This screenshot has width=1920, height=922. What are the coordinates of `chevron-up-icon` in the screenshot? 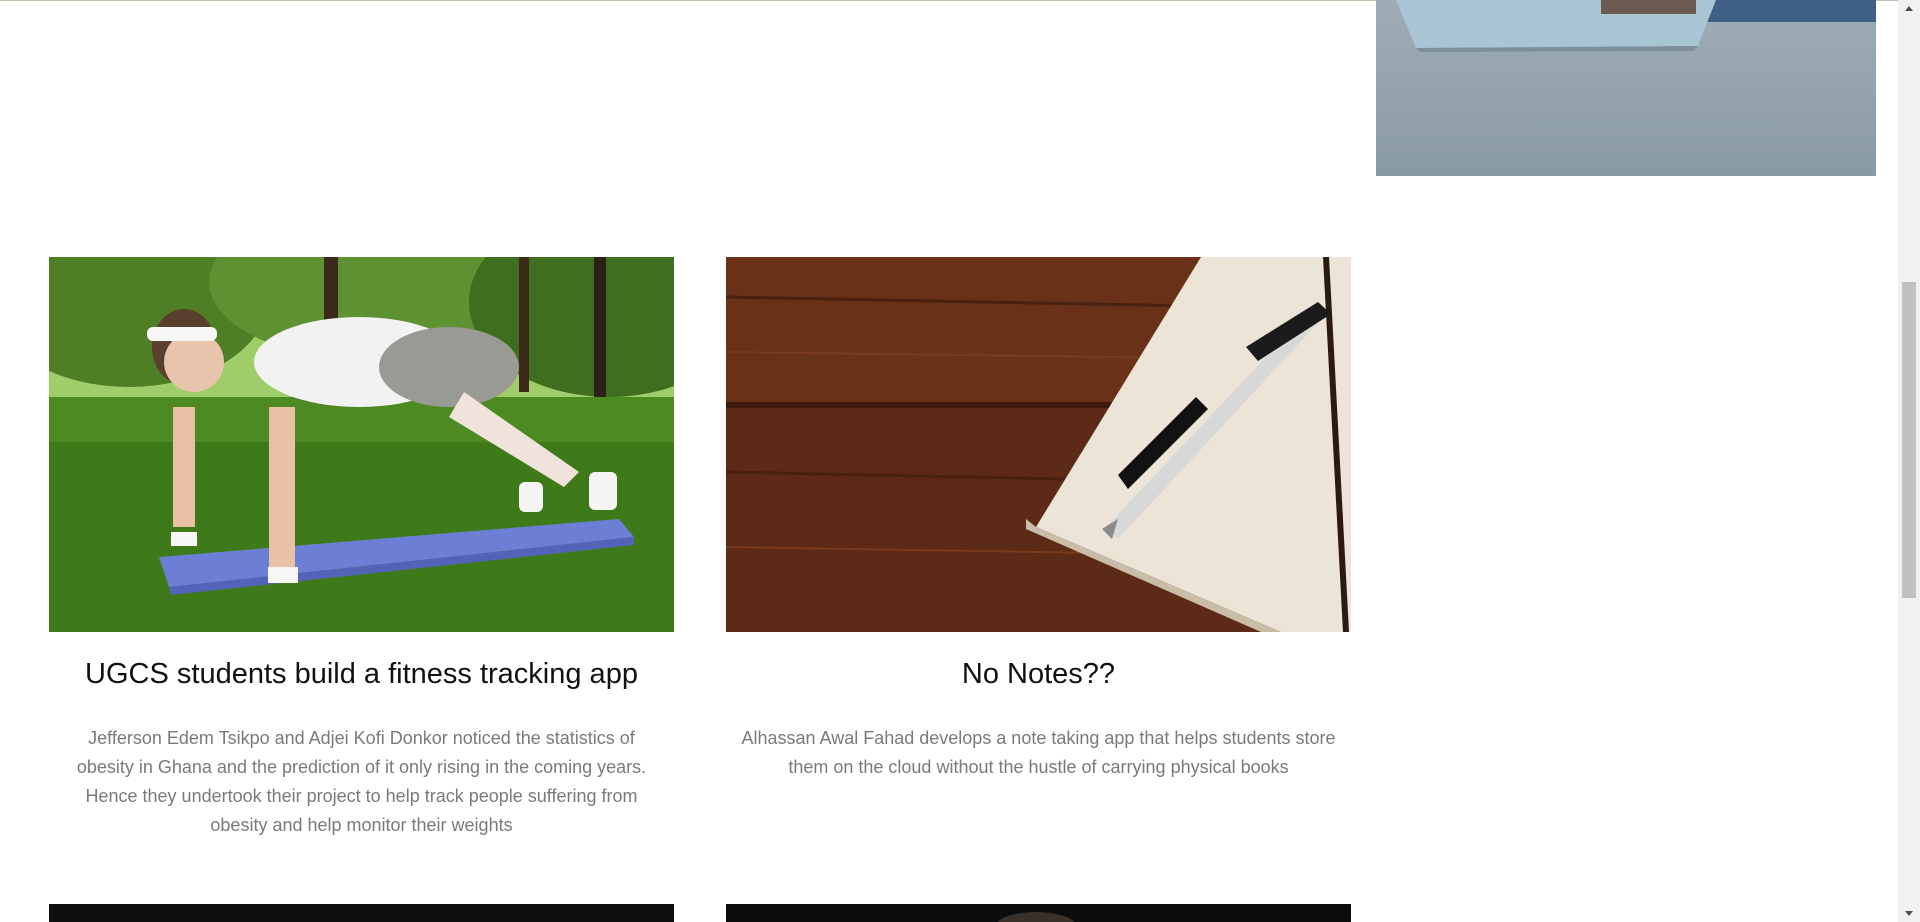 It's located at (1909, 8).